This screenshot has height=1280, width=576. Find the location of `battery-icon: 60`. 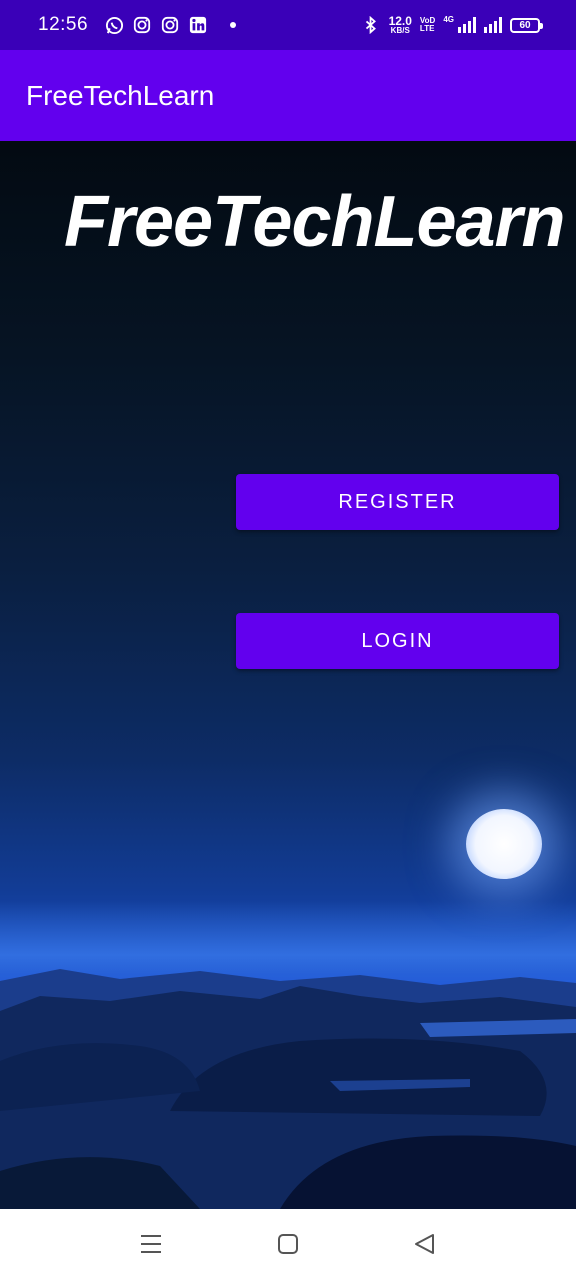

battery-icon: 60 is located at coordinates (526, 25).